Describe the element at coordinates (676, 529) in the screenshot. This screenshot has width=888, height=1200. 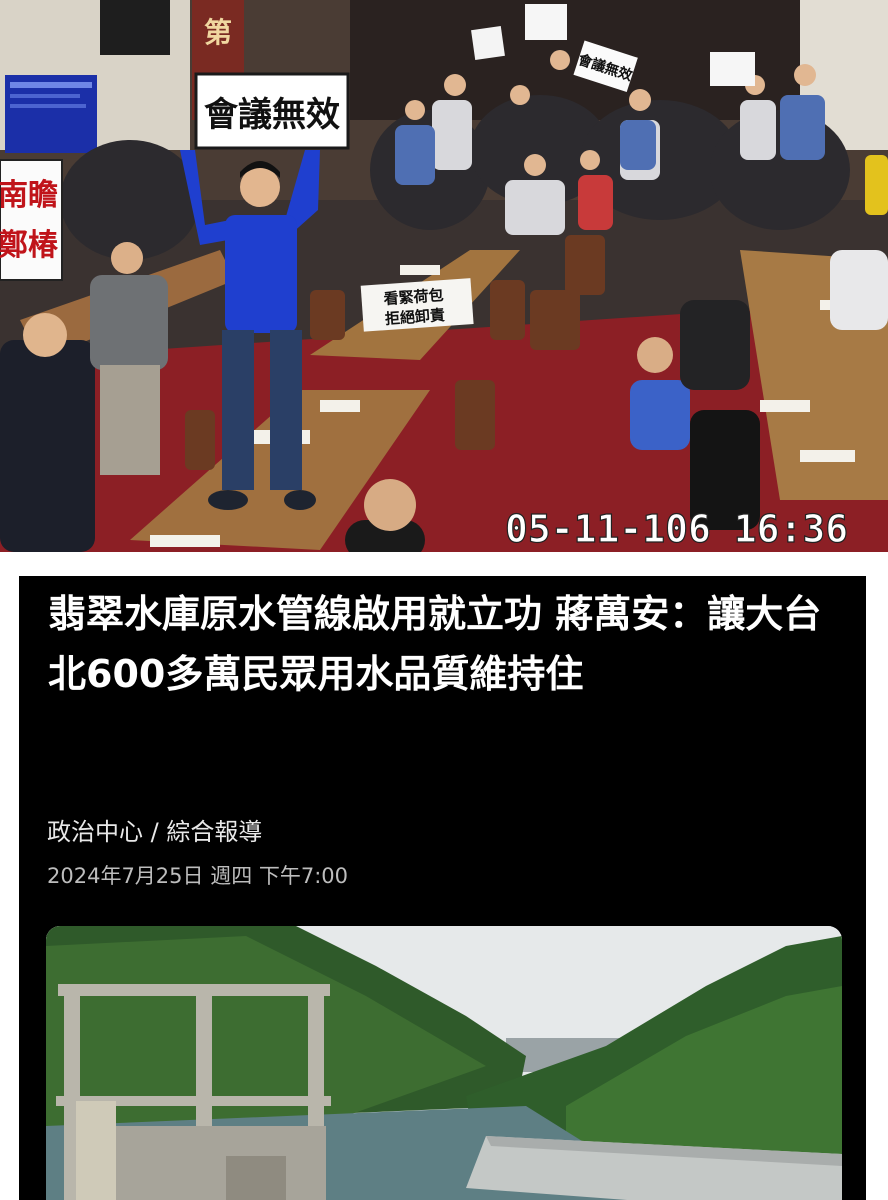
I see `video-timestamp: 05-11-106 16:36` at that location.